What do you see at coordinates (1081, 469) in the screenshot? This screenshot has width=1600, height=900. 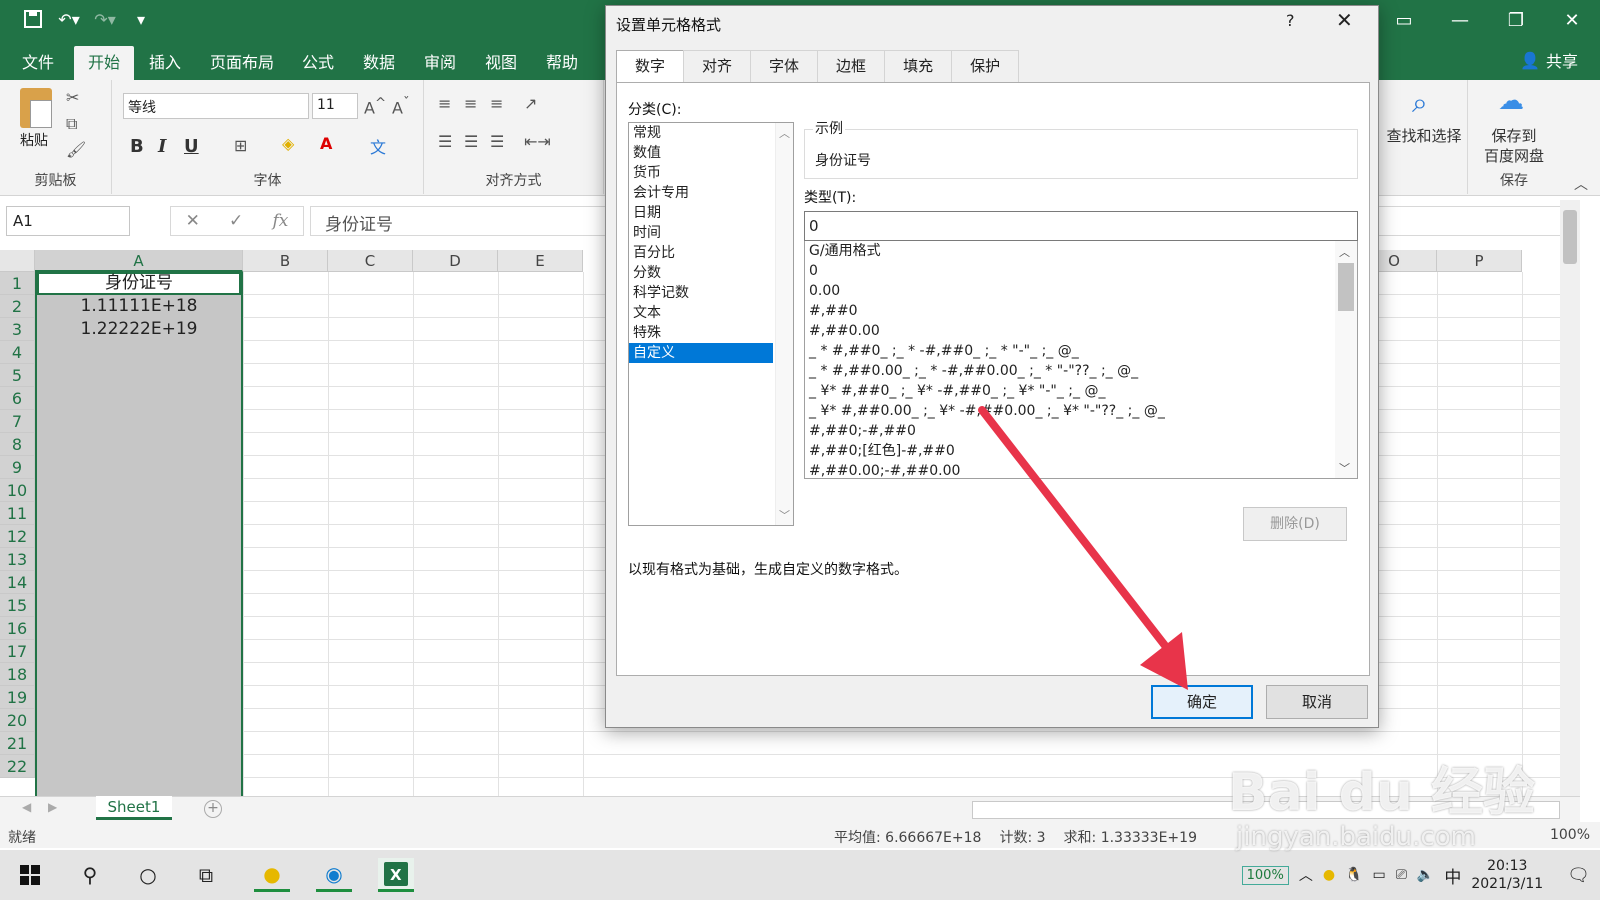 I see `format-code-item: #,##0.00;-#,##0.00` at bounding box center [1081, 469].